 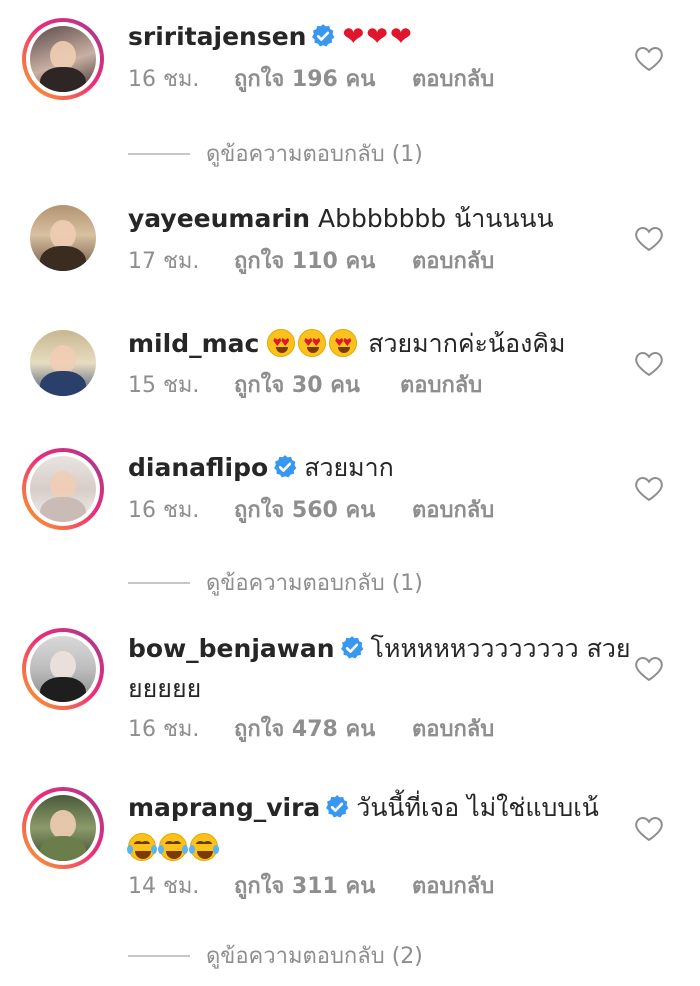 I want to click on heart-eyes-emoji, so click(x=313, y=343).